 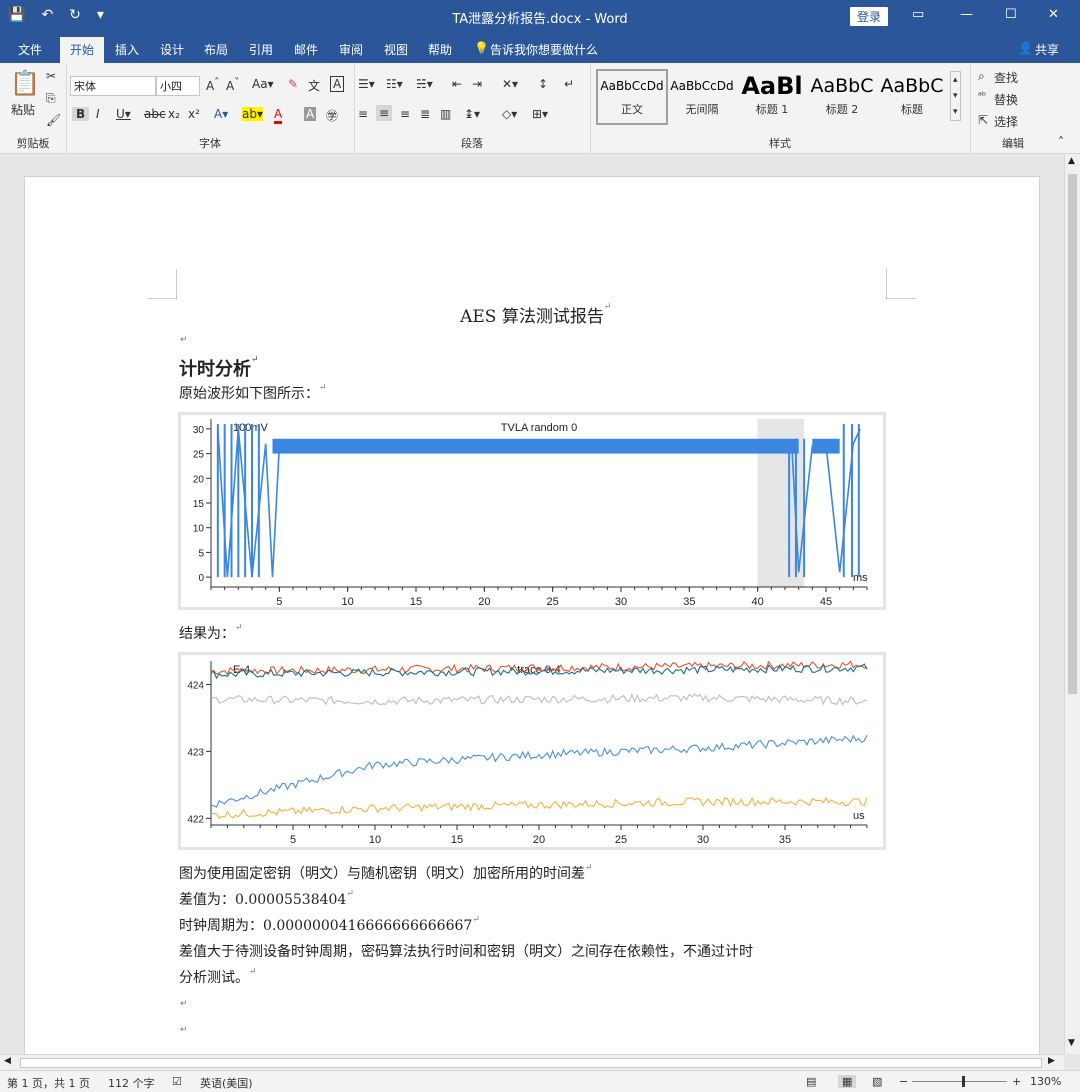 What do you see at coordinates (1047, 49) in the screenshot?
I see `share-button: 共享` at bounding box center [1047, 49].